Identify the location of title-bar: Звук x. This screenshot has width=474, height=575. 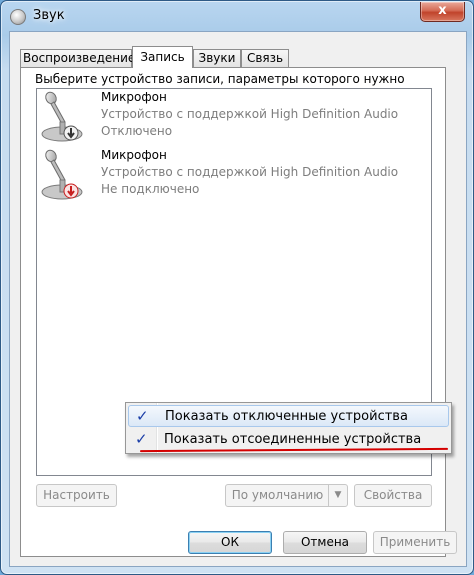
(237, 16).